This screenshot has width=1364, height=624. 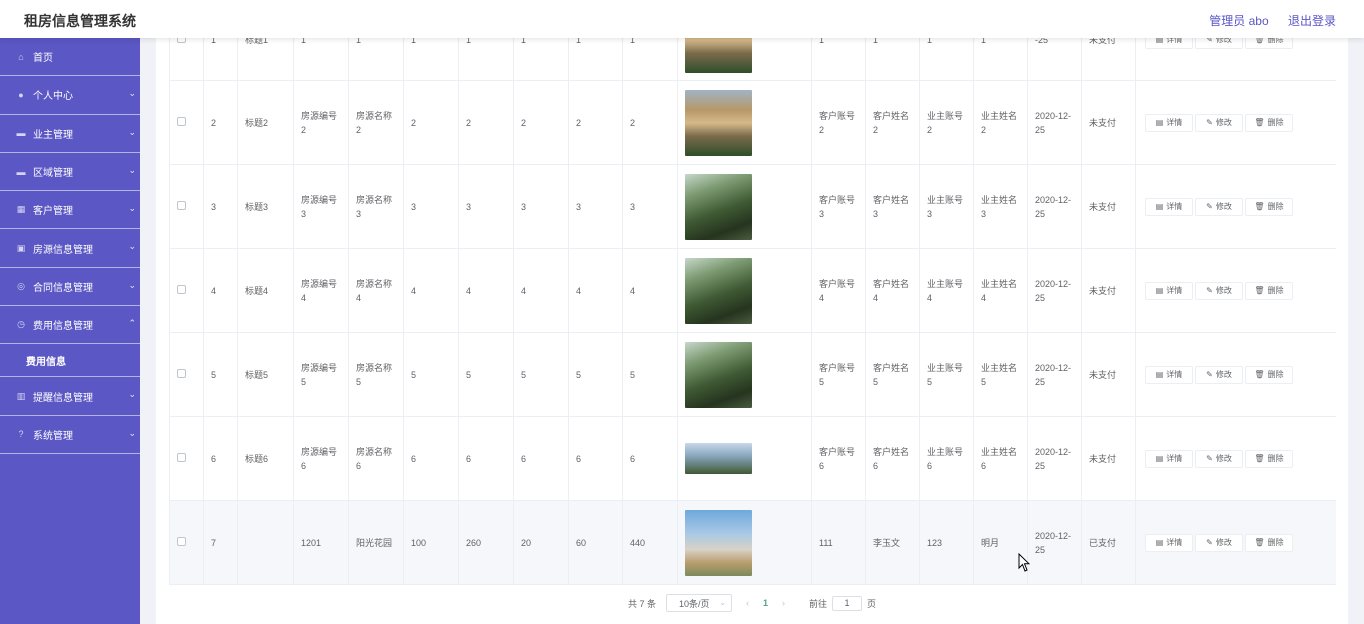 I want to click on sidebar-item-area-management: ▬ 区域管理 ⌄, so click(x=70, y=172).